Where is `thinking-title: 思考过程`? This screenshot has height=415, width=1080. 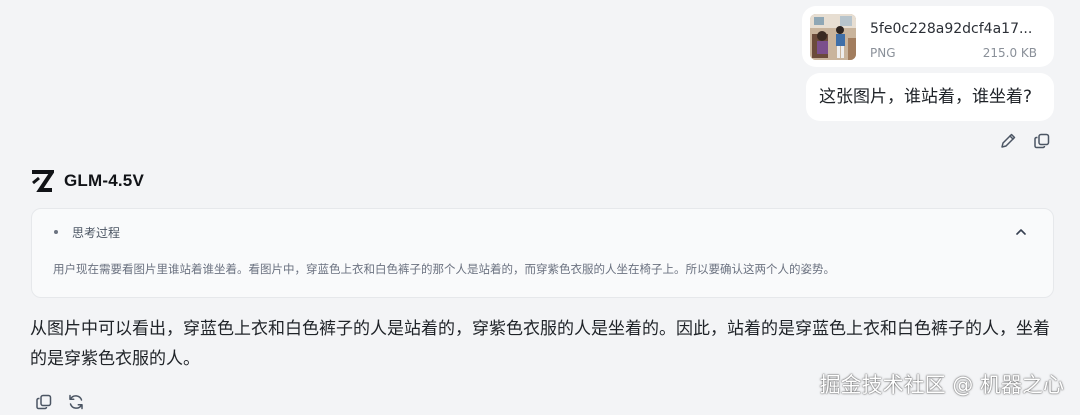
thinking-title: 思考过程 is located at coordinates (96, 232).